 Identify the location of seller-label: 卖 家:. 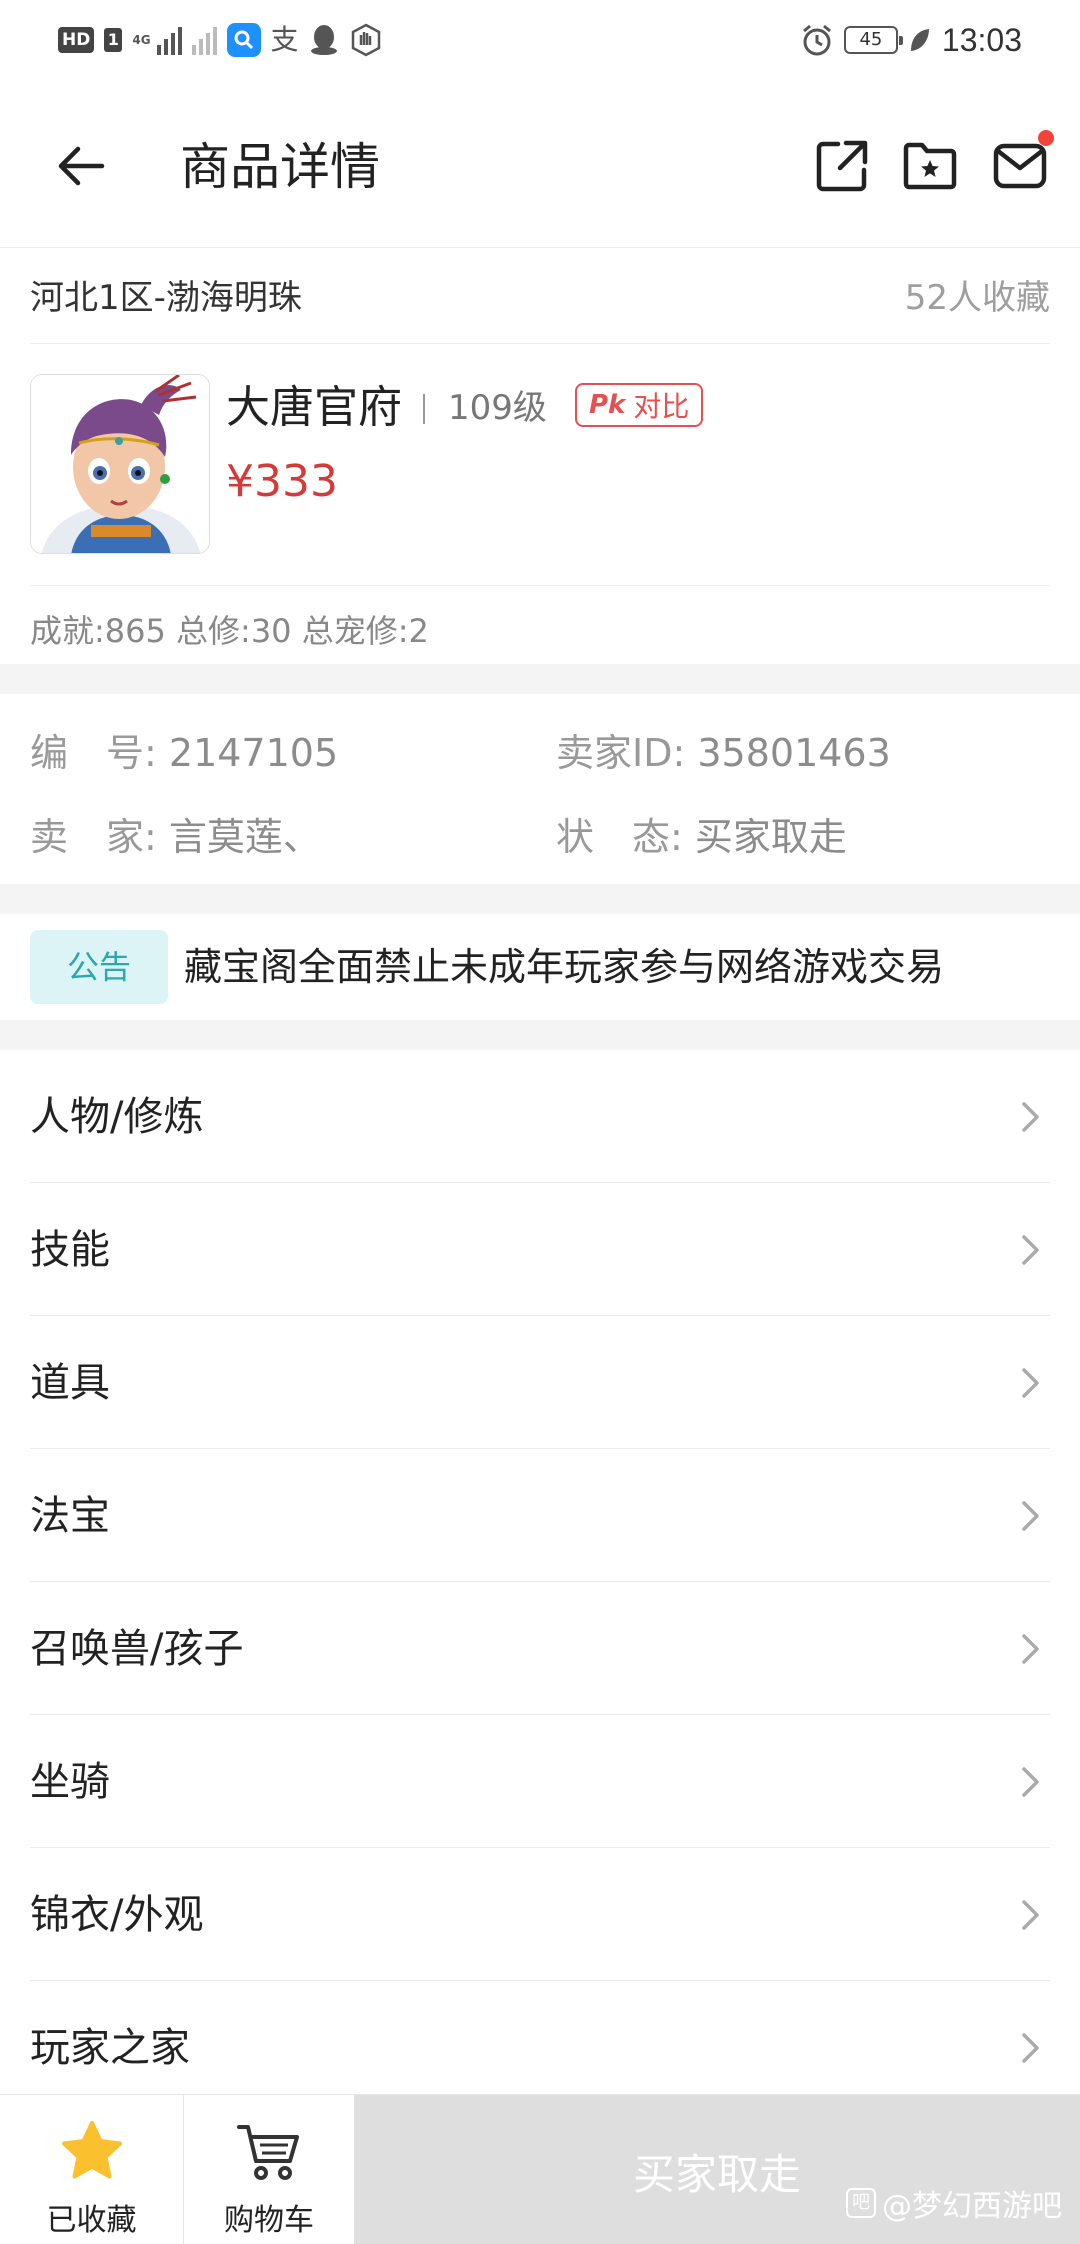
(93, 837).